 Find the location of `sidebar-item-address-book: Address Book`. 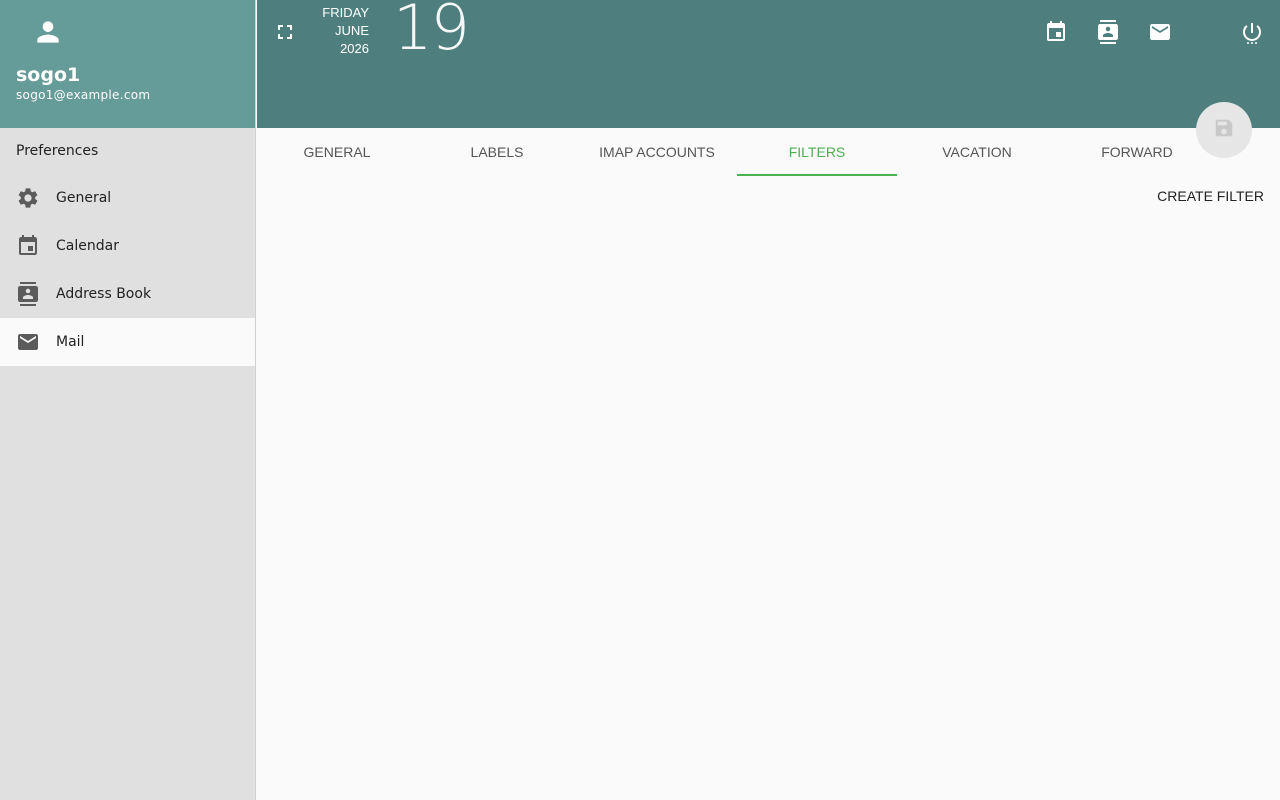

sidebar-item-address-book: Address Book is located at coordinates (127, 294).